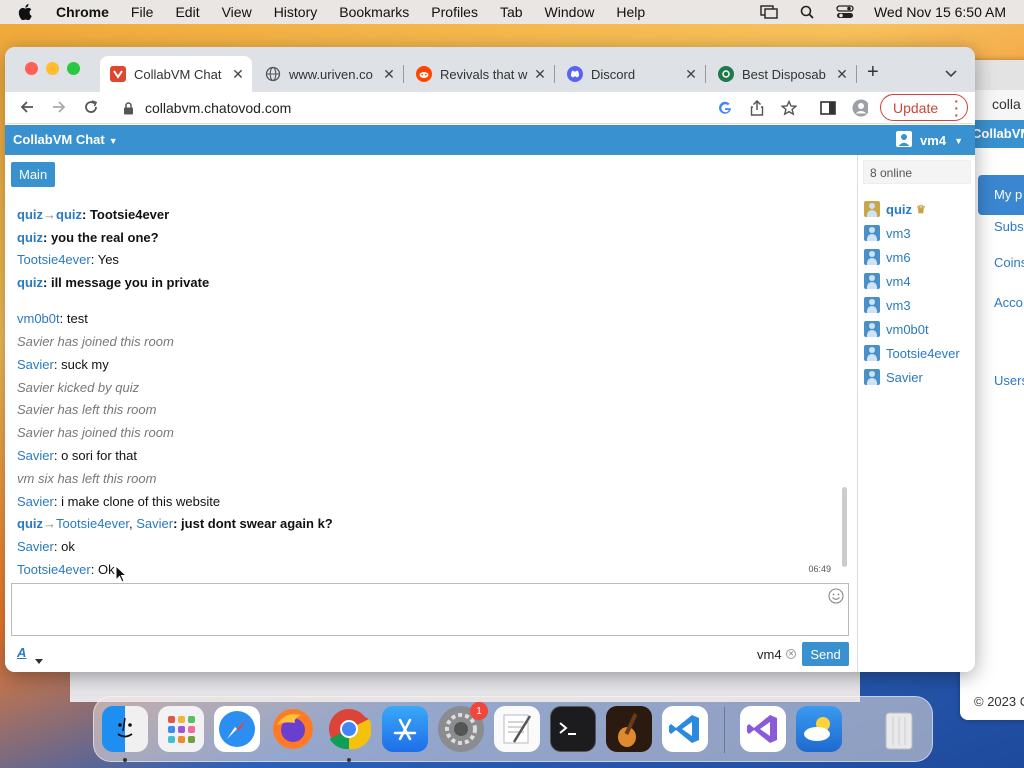 The height and width of the screenshot is (768, 1024). What do you see at coordinates (52, 68) in the screenshot?
I see `minimize-window-button` at bounding box center [52, 68].